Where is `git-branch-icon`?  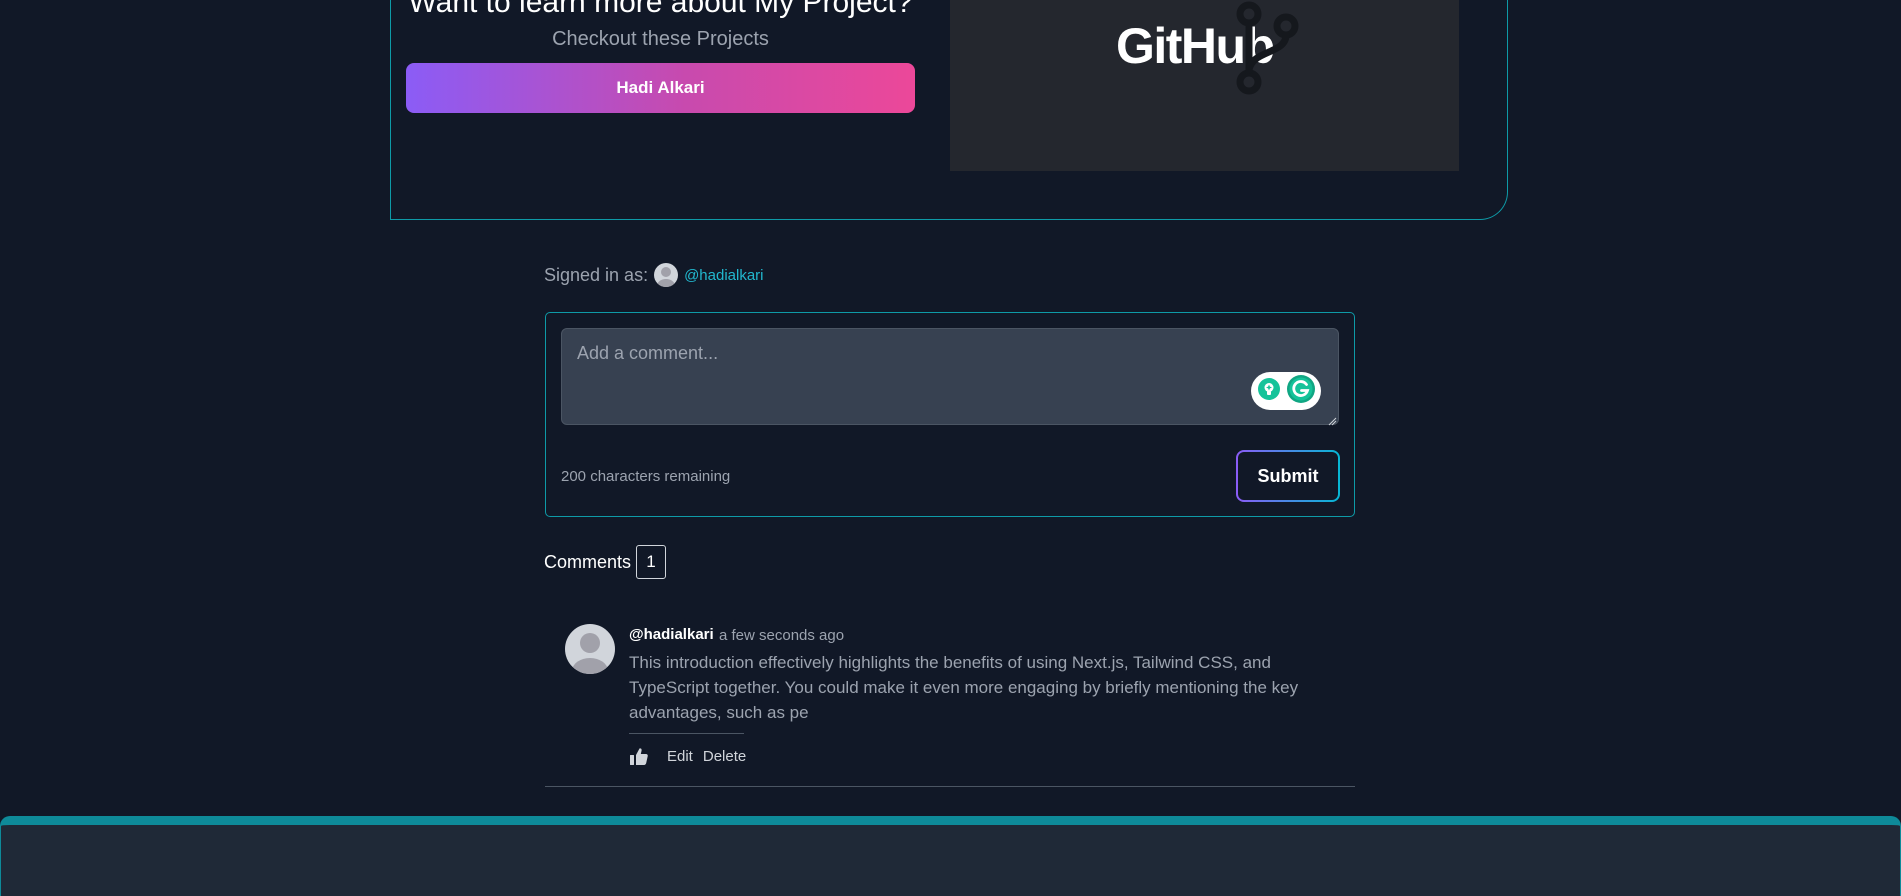
git-branch-icon is located at coordinates (1269, 51).